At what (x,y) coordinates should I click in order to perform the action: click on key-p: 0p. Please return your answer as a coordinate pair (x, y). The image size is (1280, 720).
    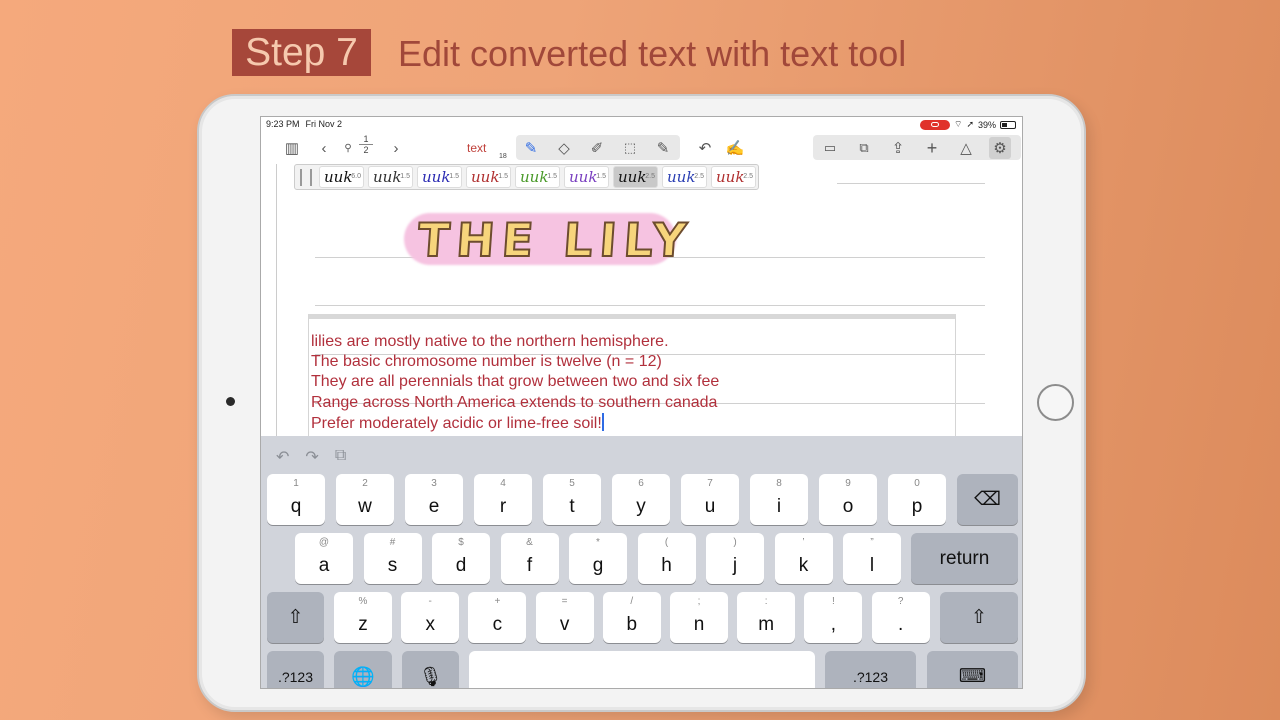
    Looking at the image, I should click on (917, 499).